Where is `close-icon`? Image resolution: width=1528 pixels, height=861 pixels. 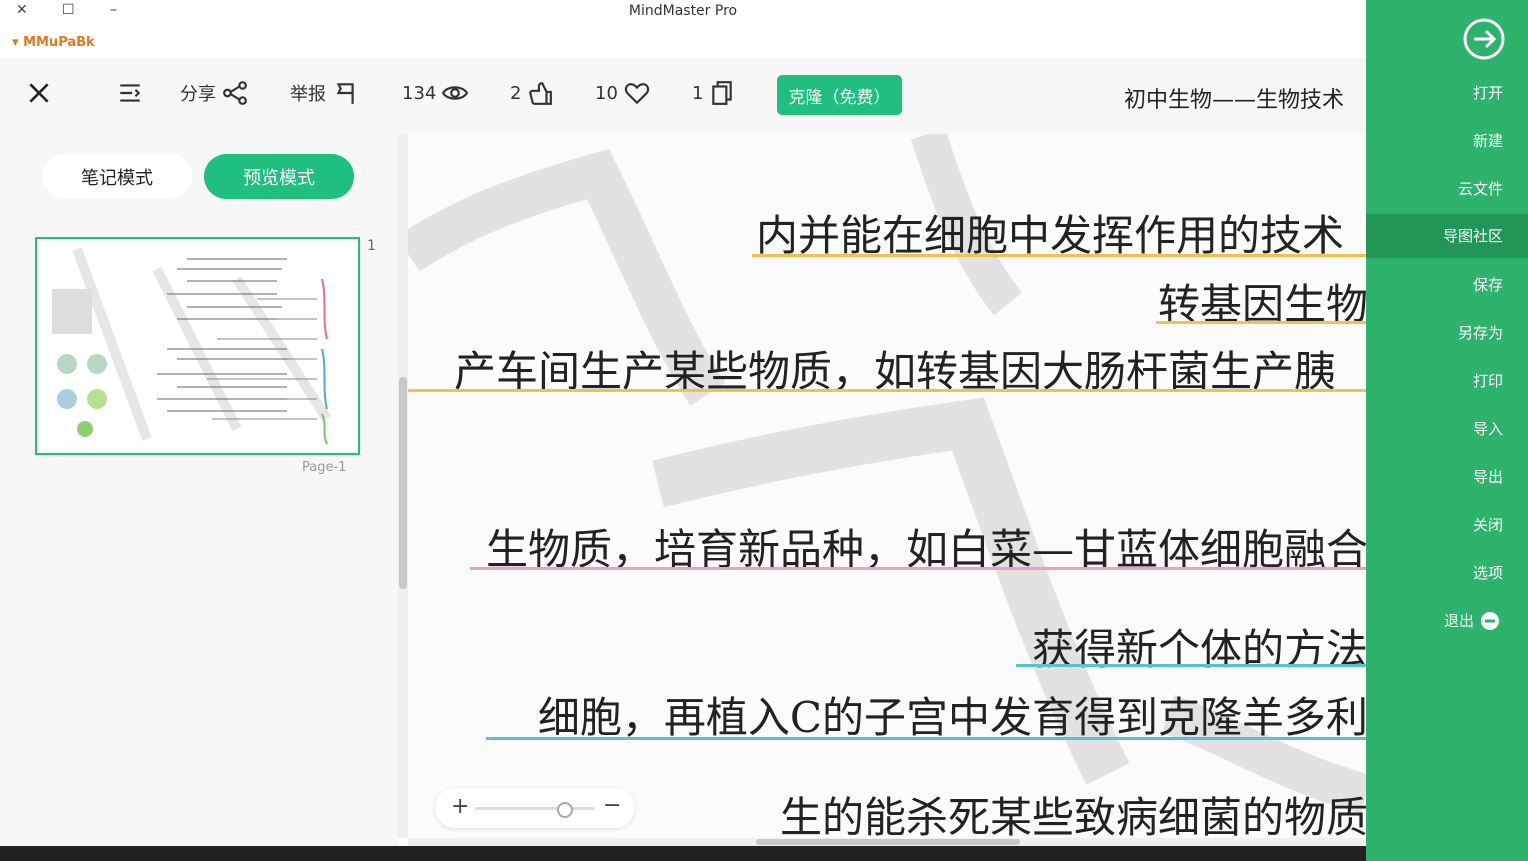 close-icon is located at coordinates (39, 93).